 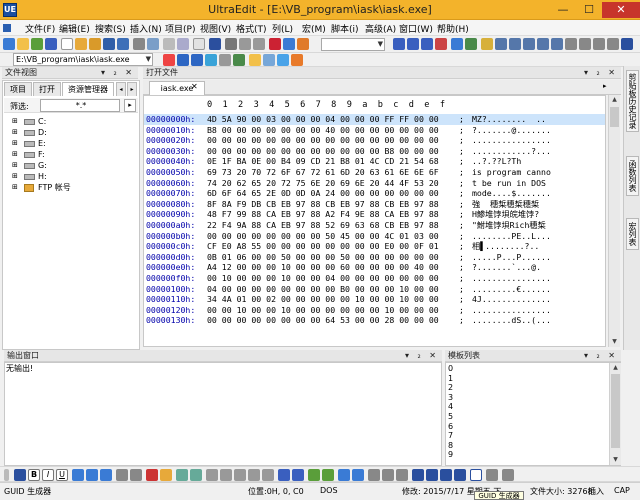 I want to click on wikipedia-icon, so click(x=197, y=60).